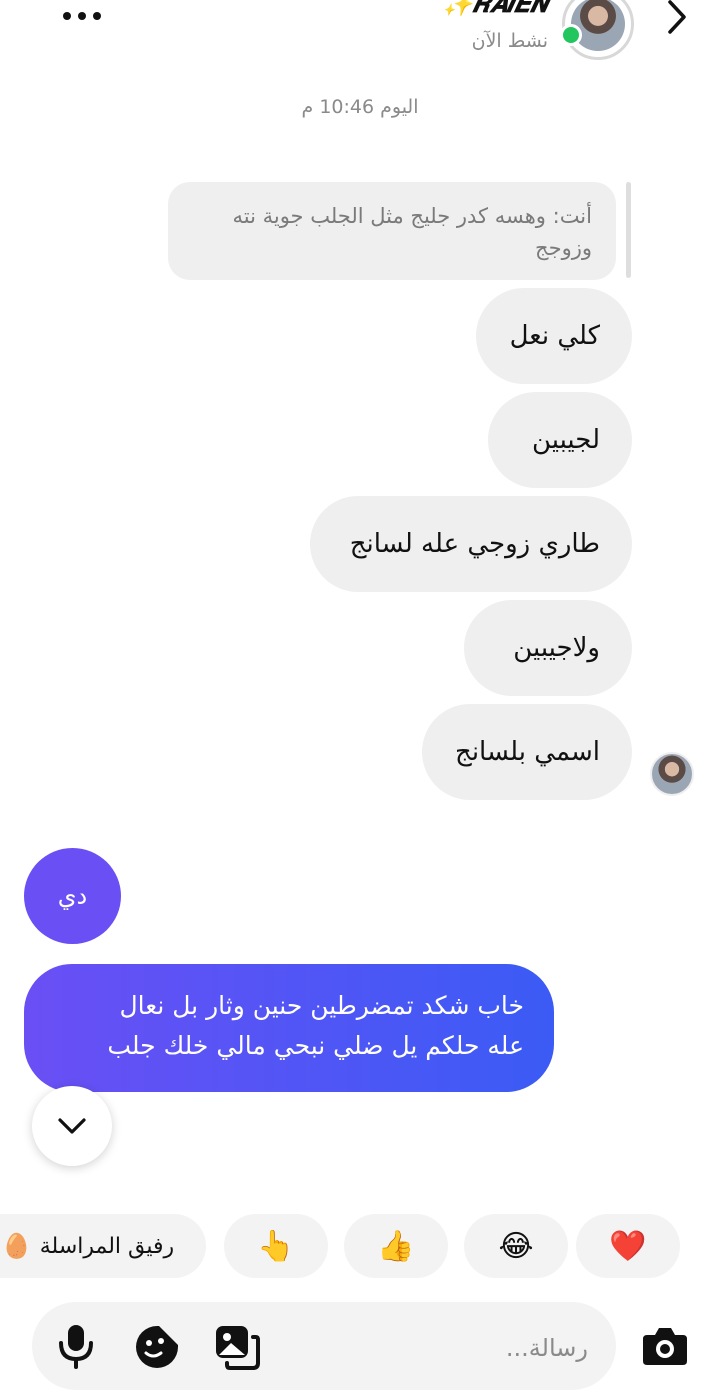 This screenshot has height=1392, width=720. Describe the element at coordinates (16, 1246) in the screenshot. I see `egg-emoji-icon: 🥚` at that location.